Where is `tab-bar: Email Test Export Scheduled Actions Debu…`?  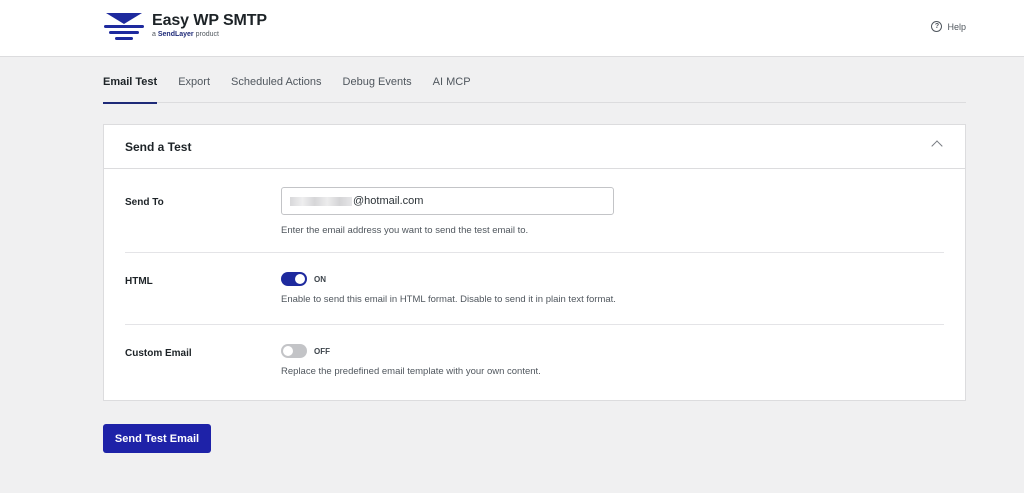 tab-bar: Email Test Export Scheduled Actions Debu… is located at coordinates (534, 88).